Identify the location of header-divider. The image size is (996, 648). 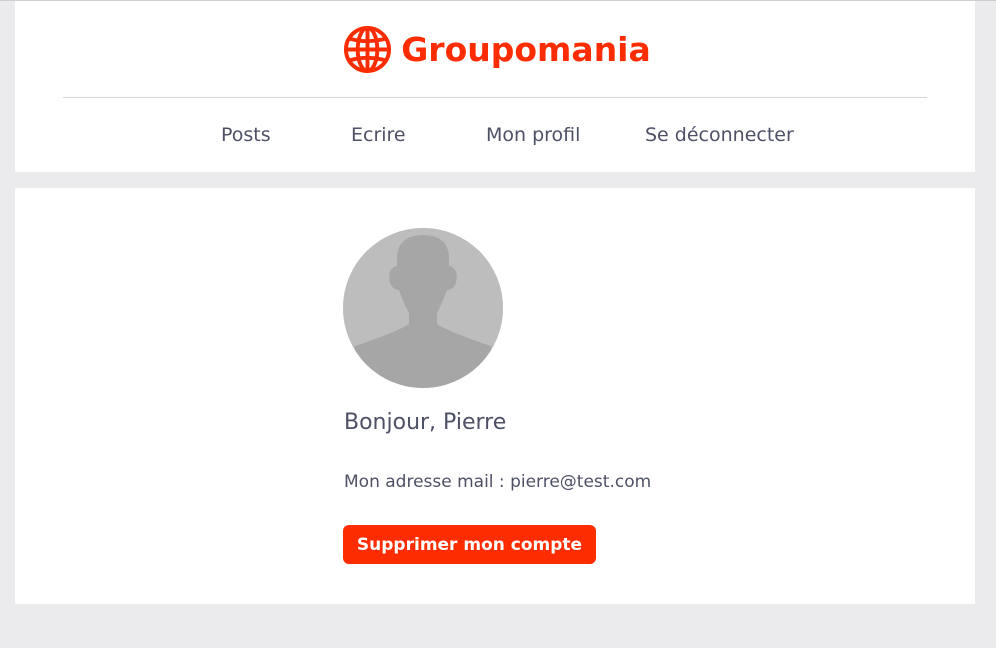
(495, 97).